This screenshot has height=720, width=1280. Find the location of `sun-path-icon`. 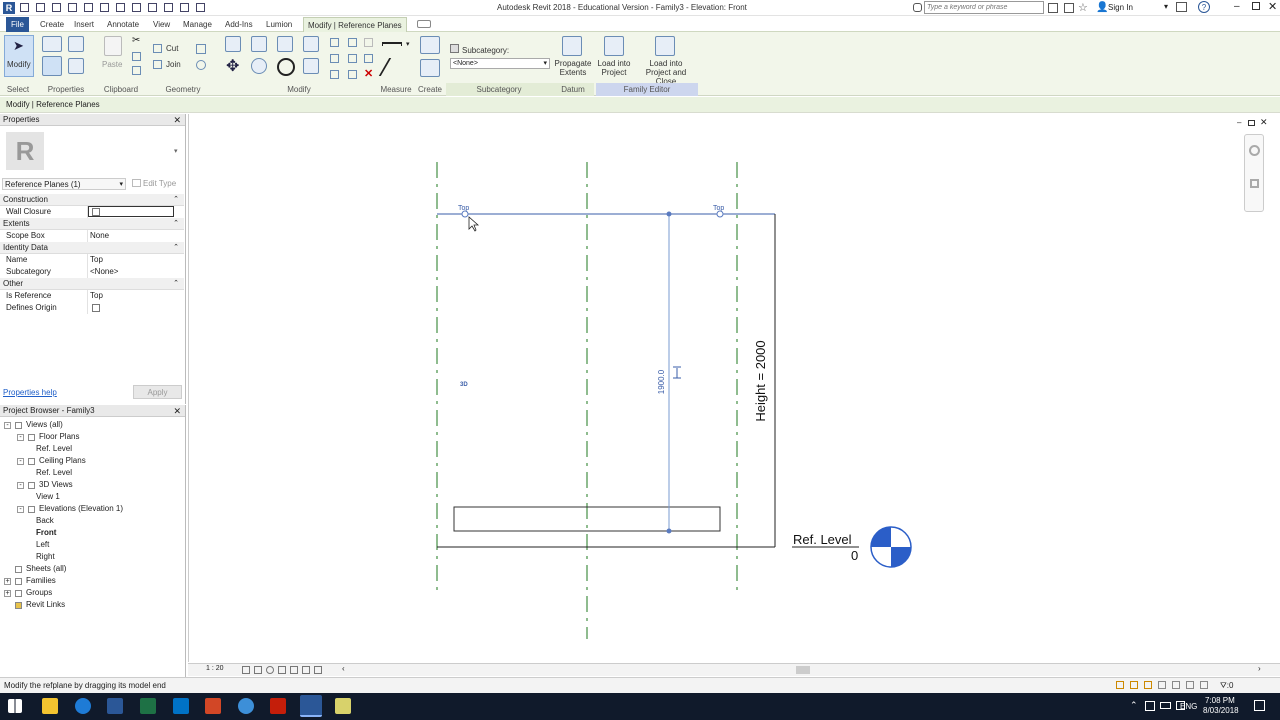

sun-path-icon is located at coordinates (270, 670).